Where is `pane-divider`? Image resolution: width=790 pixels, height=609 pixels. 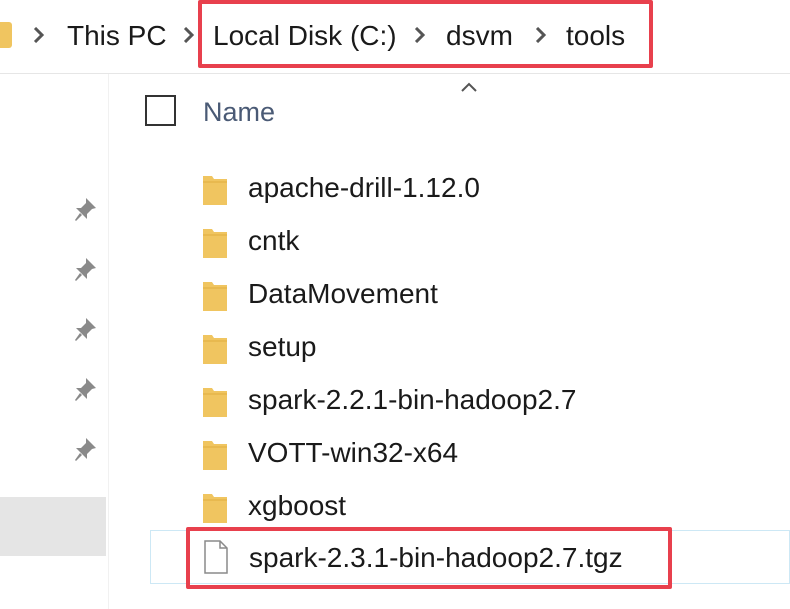
pane-divider is located at coordinates (108, 341).